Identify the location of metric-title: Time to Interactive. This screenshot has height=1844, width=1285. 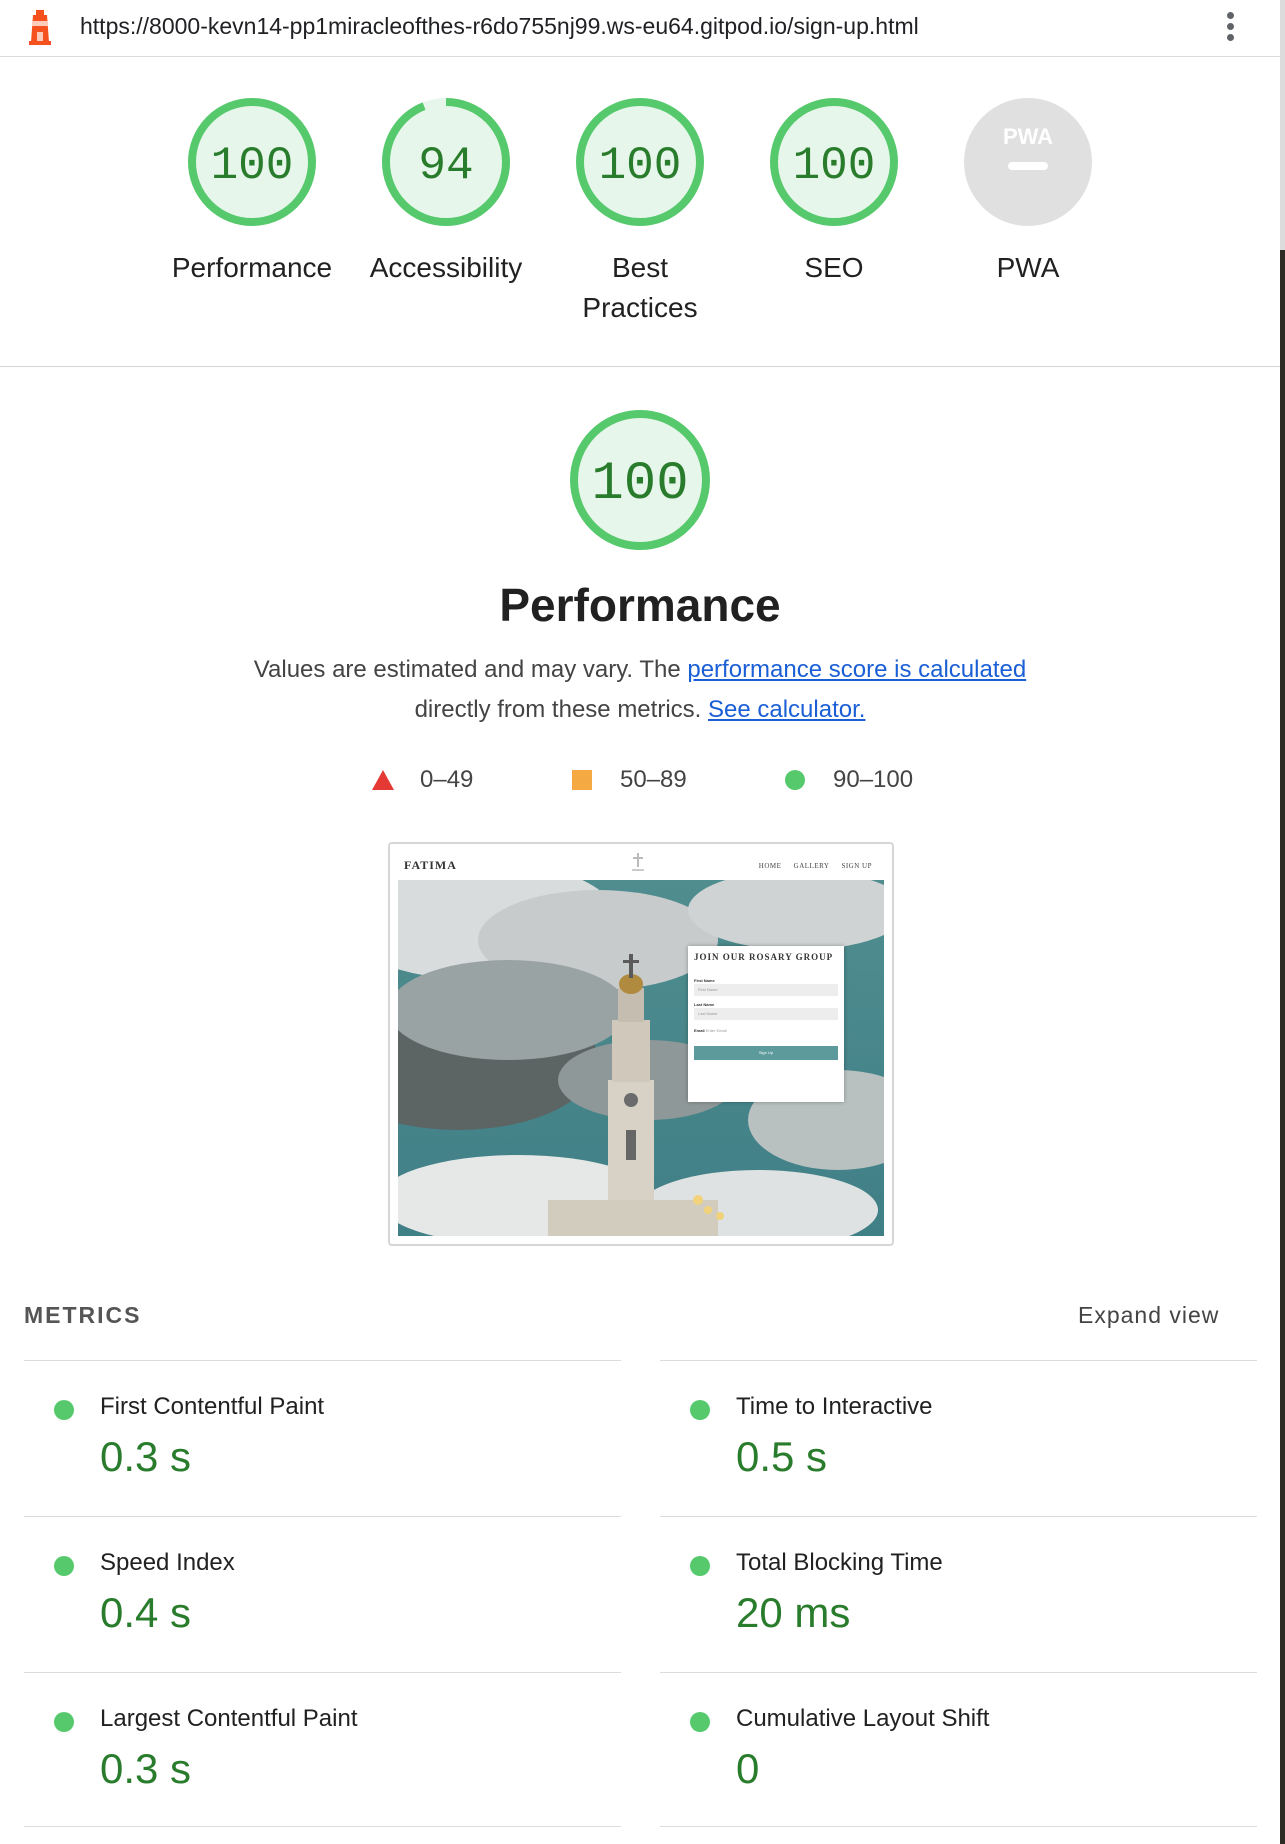
(834, 1406).